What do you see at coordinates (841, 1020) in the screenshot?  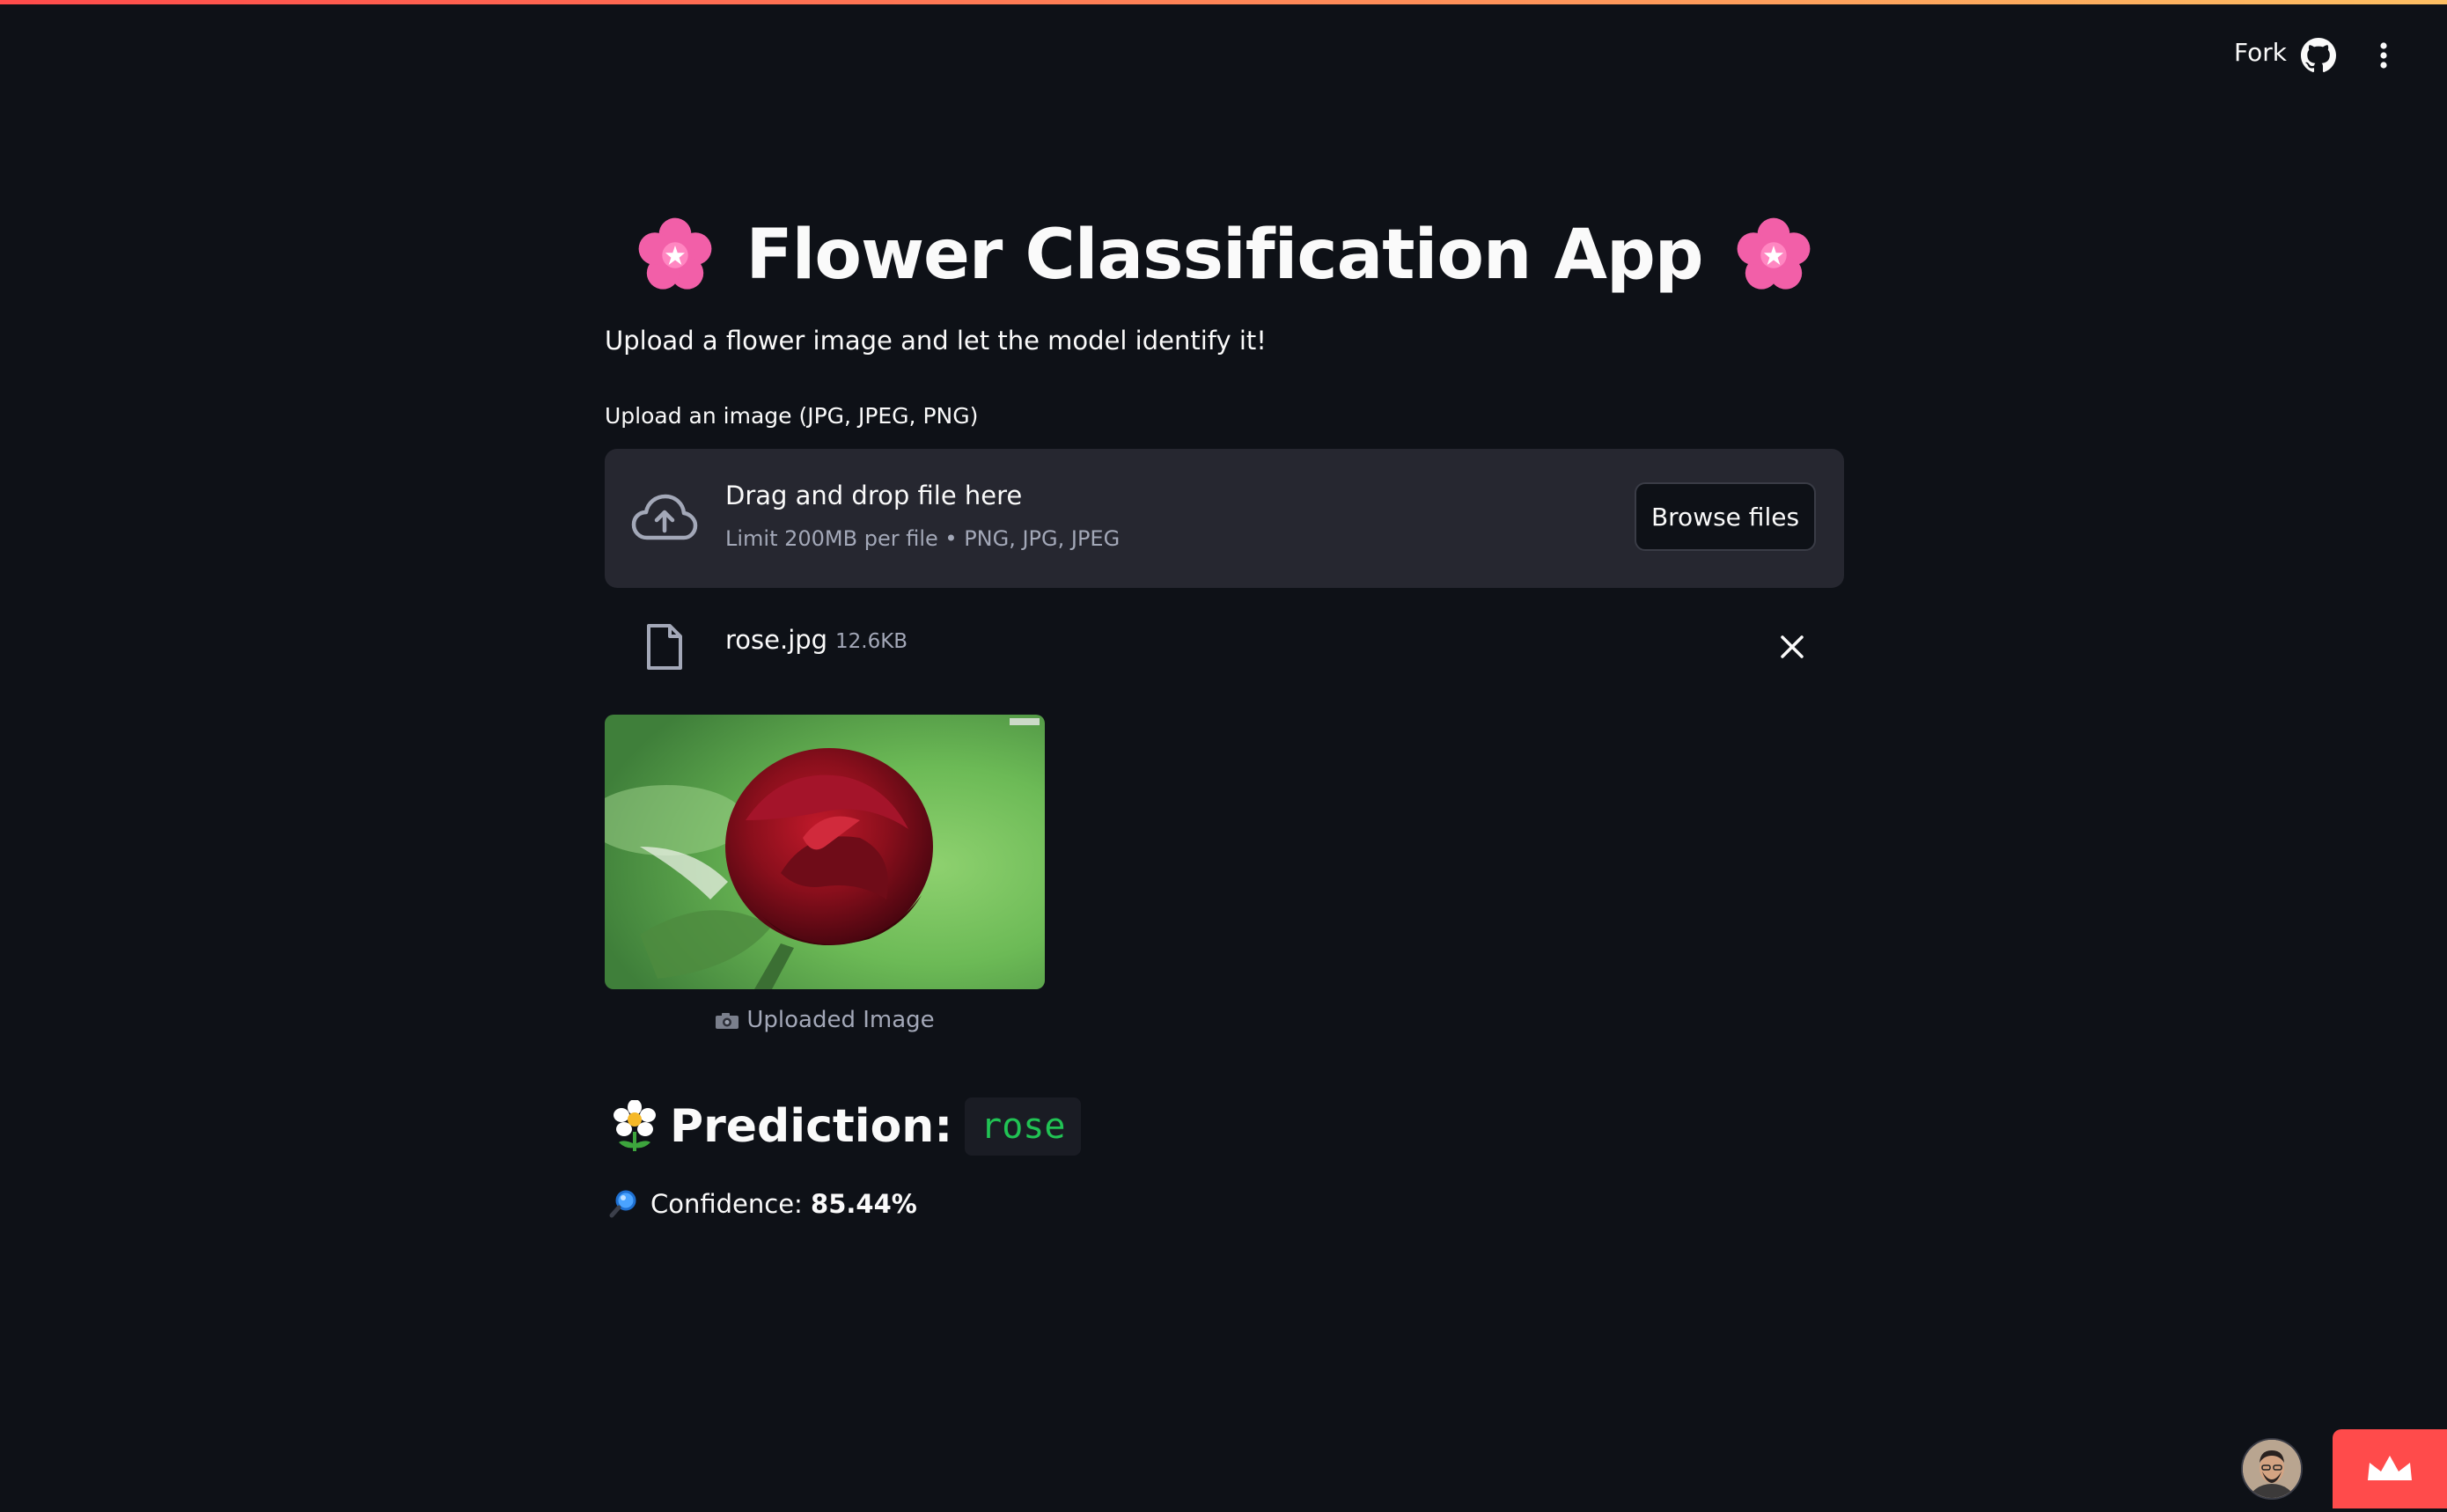 I see `image-caption-text: Uploaded Image` at bounding box center [841, 1020].